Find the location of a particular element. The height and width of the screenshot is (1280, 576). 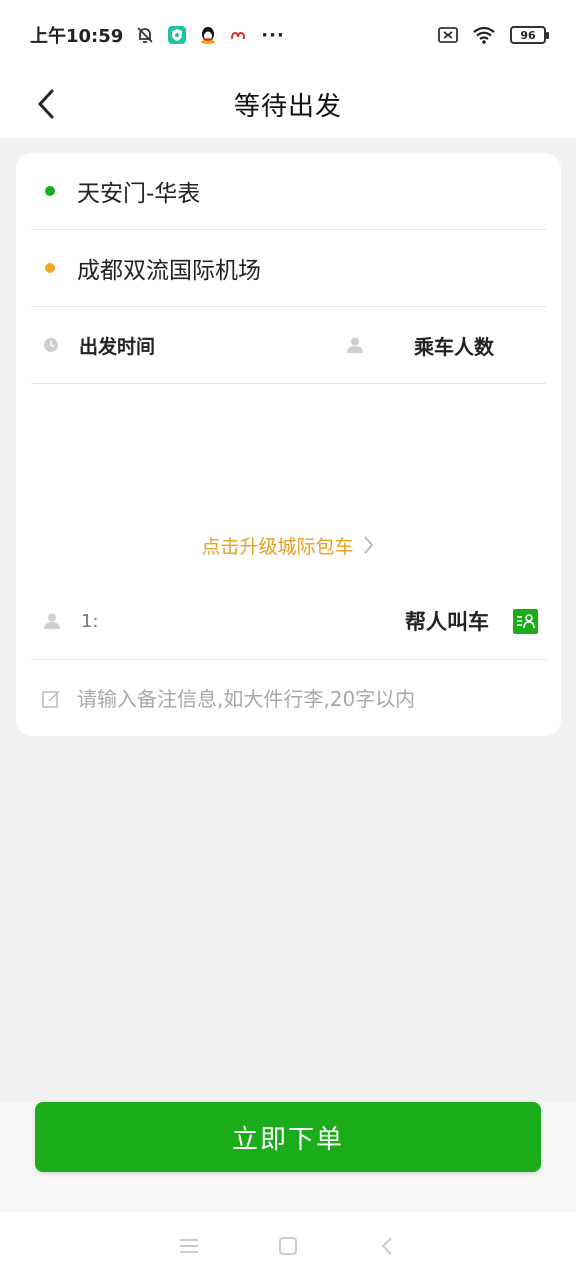

home-square-icon is located at coordinates (287, 1246).